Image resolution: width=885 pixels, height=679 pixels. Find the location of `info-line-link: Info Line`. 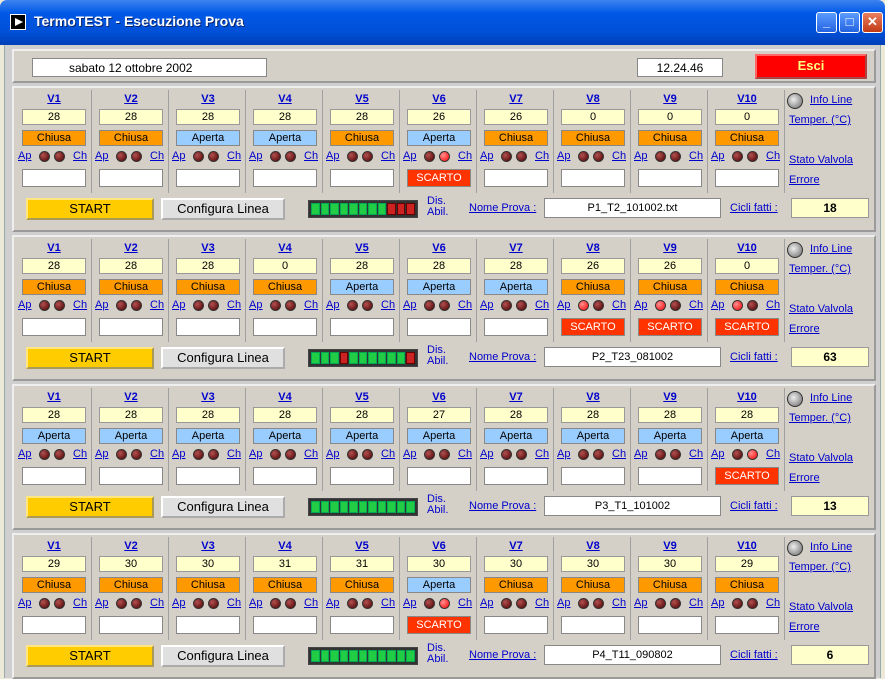

info-line-link: Info Line is located at coordinates (831, 100).